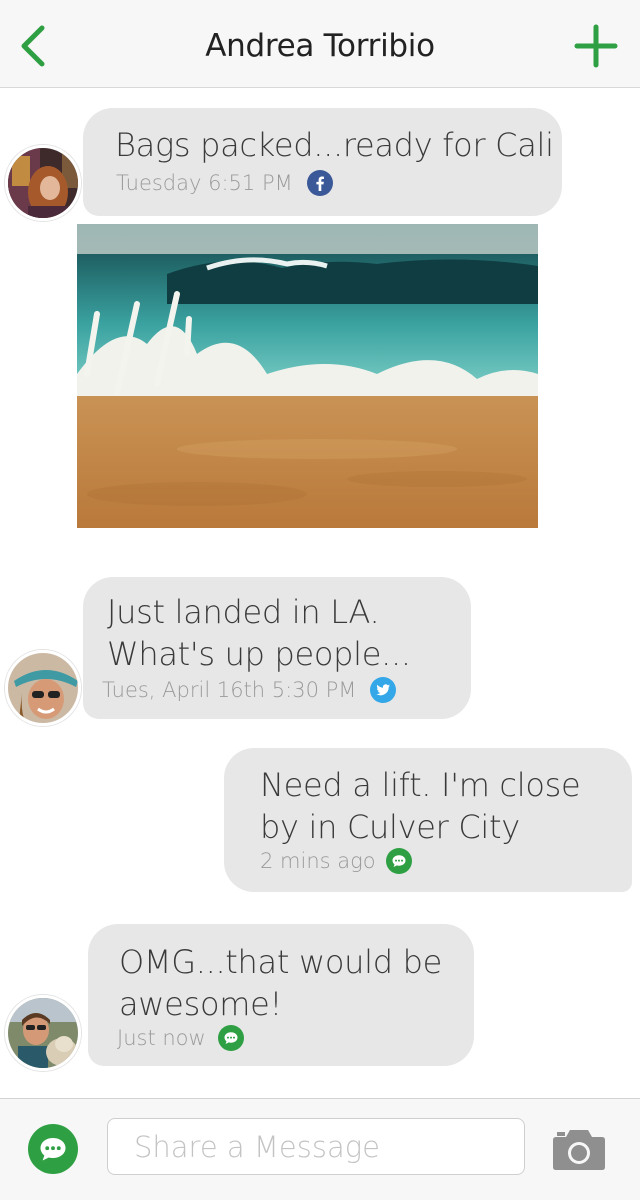 This screenshot has height=1200, width=640. Describe the element at coordinates (201, 1004) in the screenshot. I see `message-text-line: awesome!` at that location.